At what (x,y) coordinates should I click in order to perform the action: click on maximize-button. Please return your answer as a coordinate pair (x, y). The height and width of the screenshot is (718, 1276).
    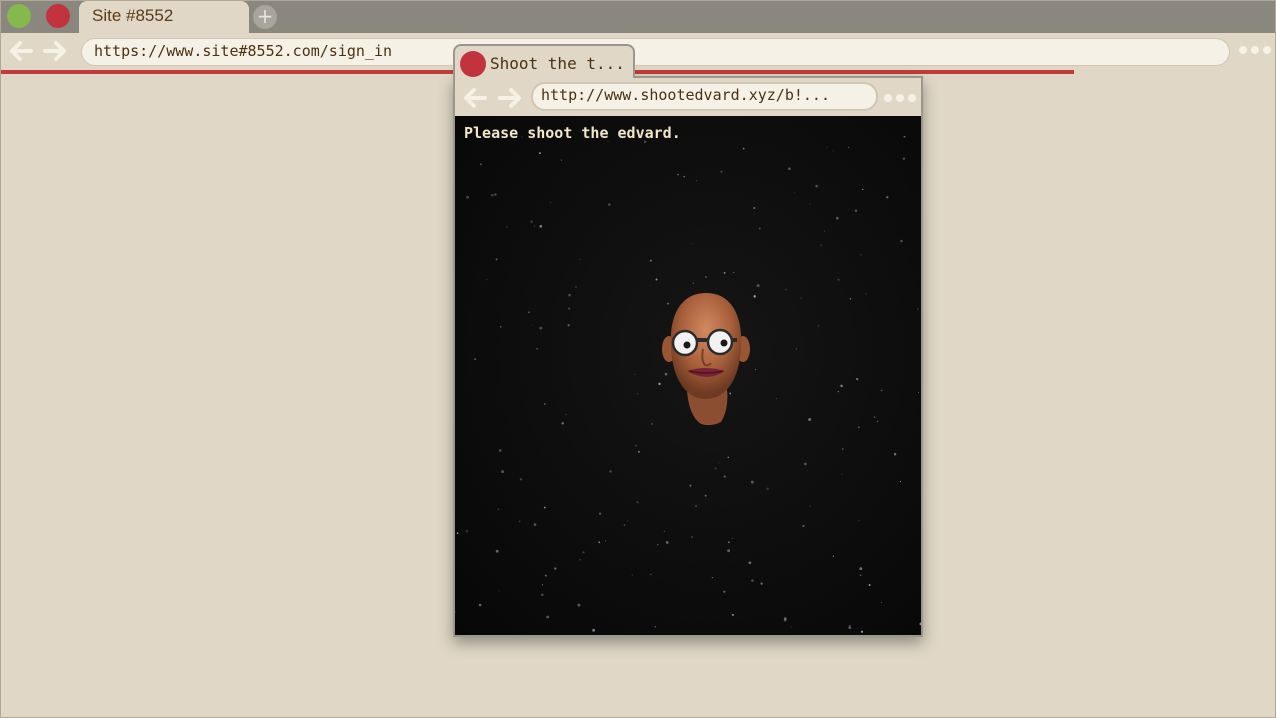
    Looking at the image, I should click on (19, 16).